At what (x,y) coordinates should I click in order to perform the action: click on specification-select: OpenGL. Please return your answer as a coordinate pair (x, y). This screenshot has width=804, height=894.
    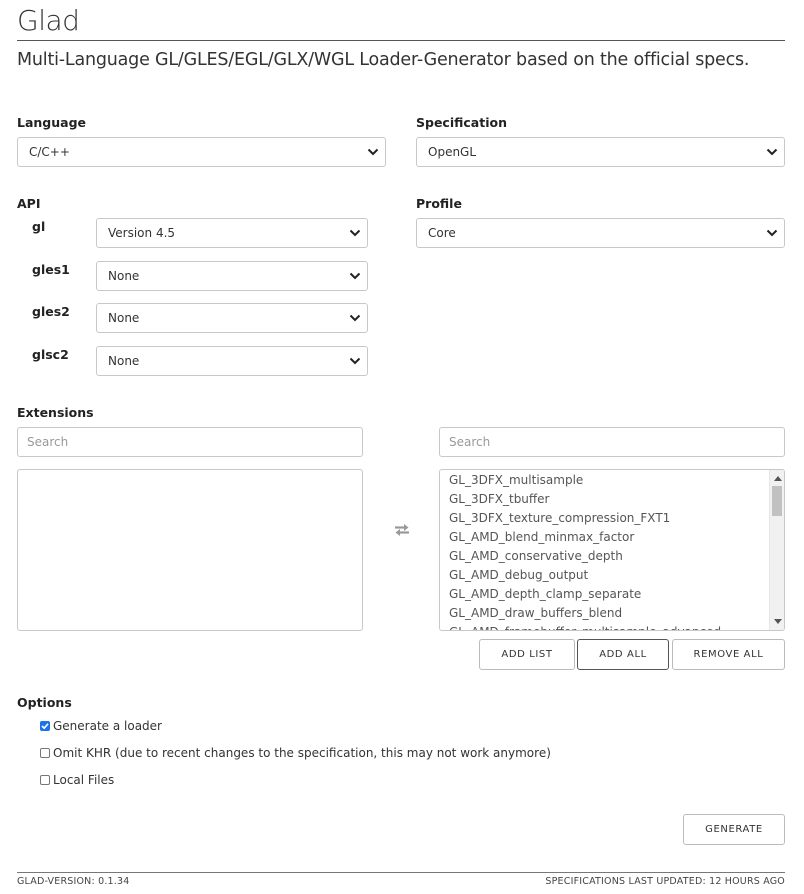
    Looking at the image, I should click on (600, 152).